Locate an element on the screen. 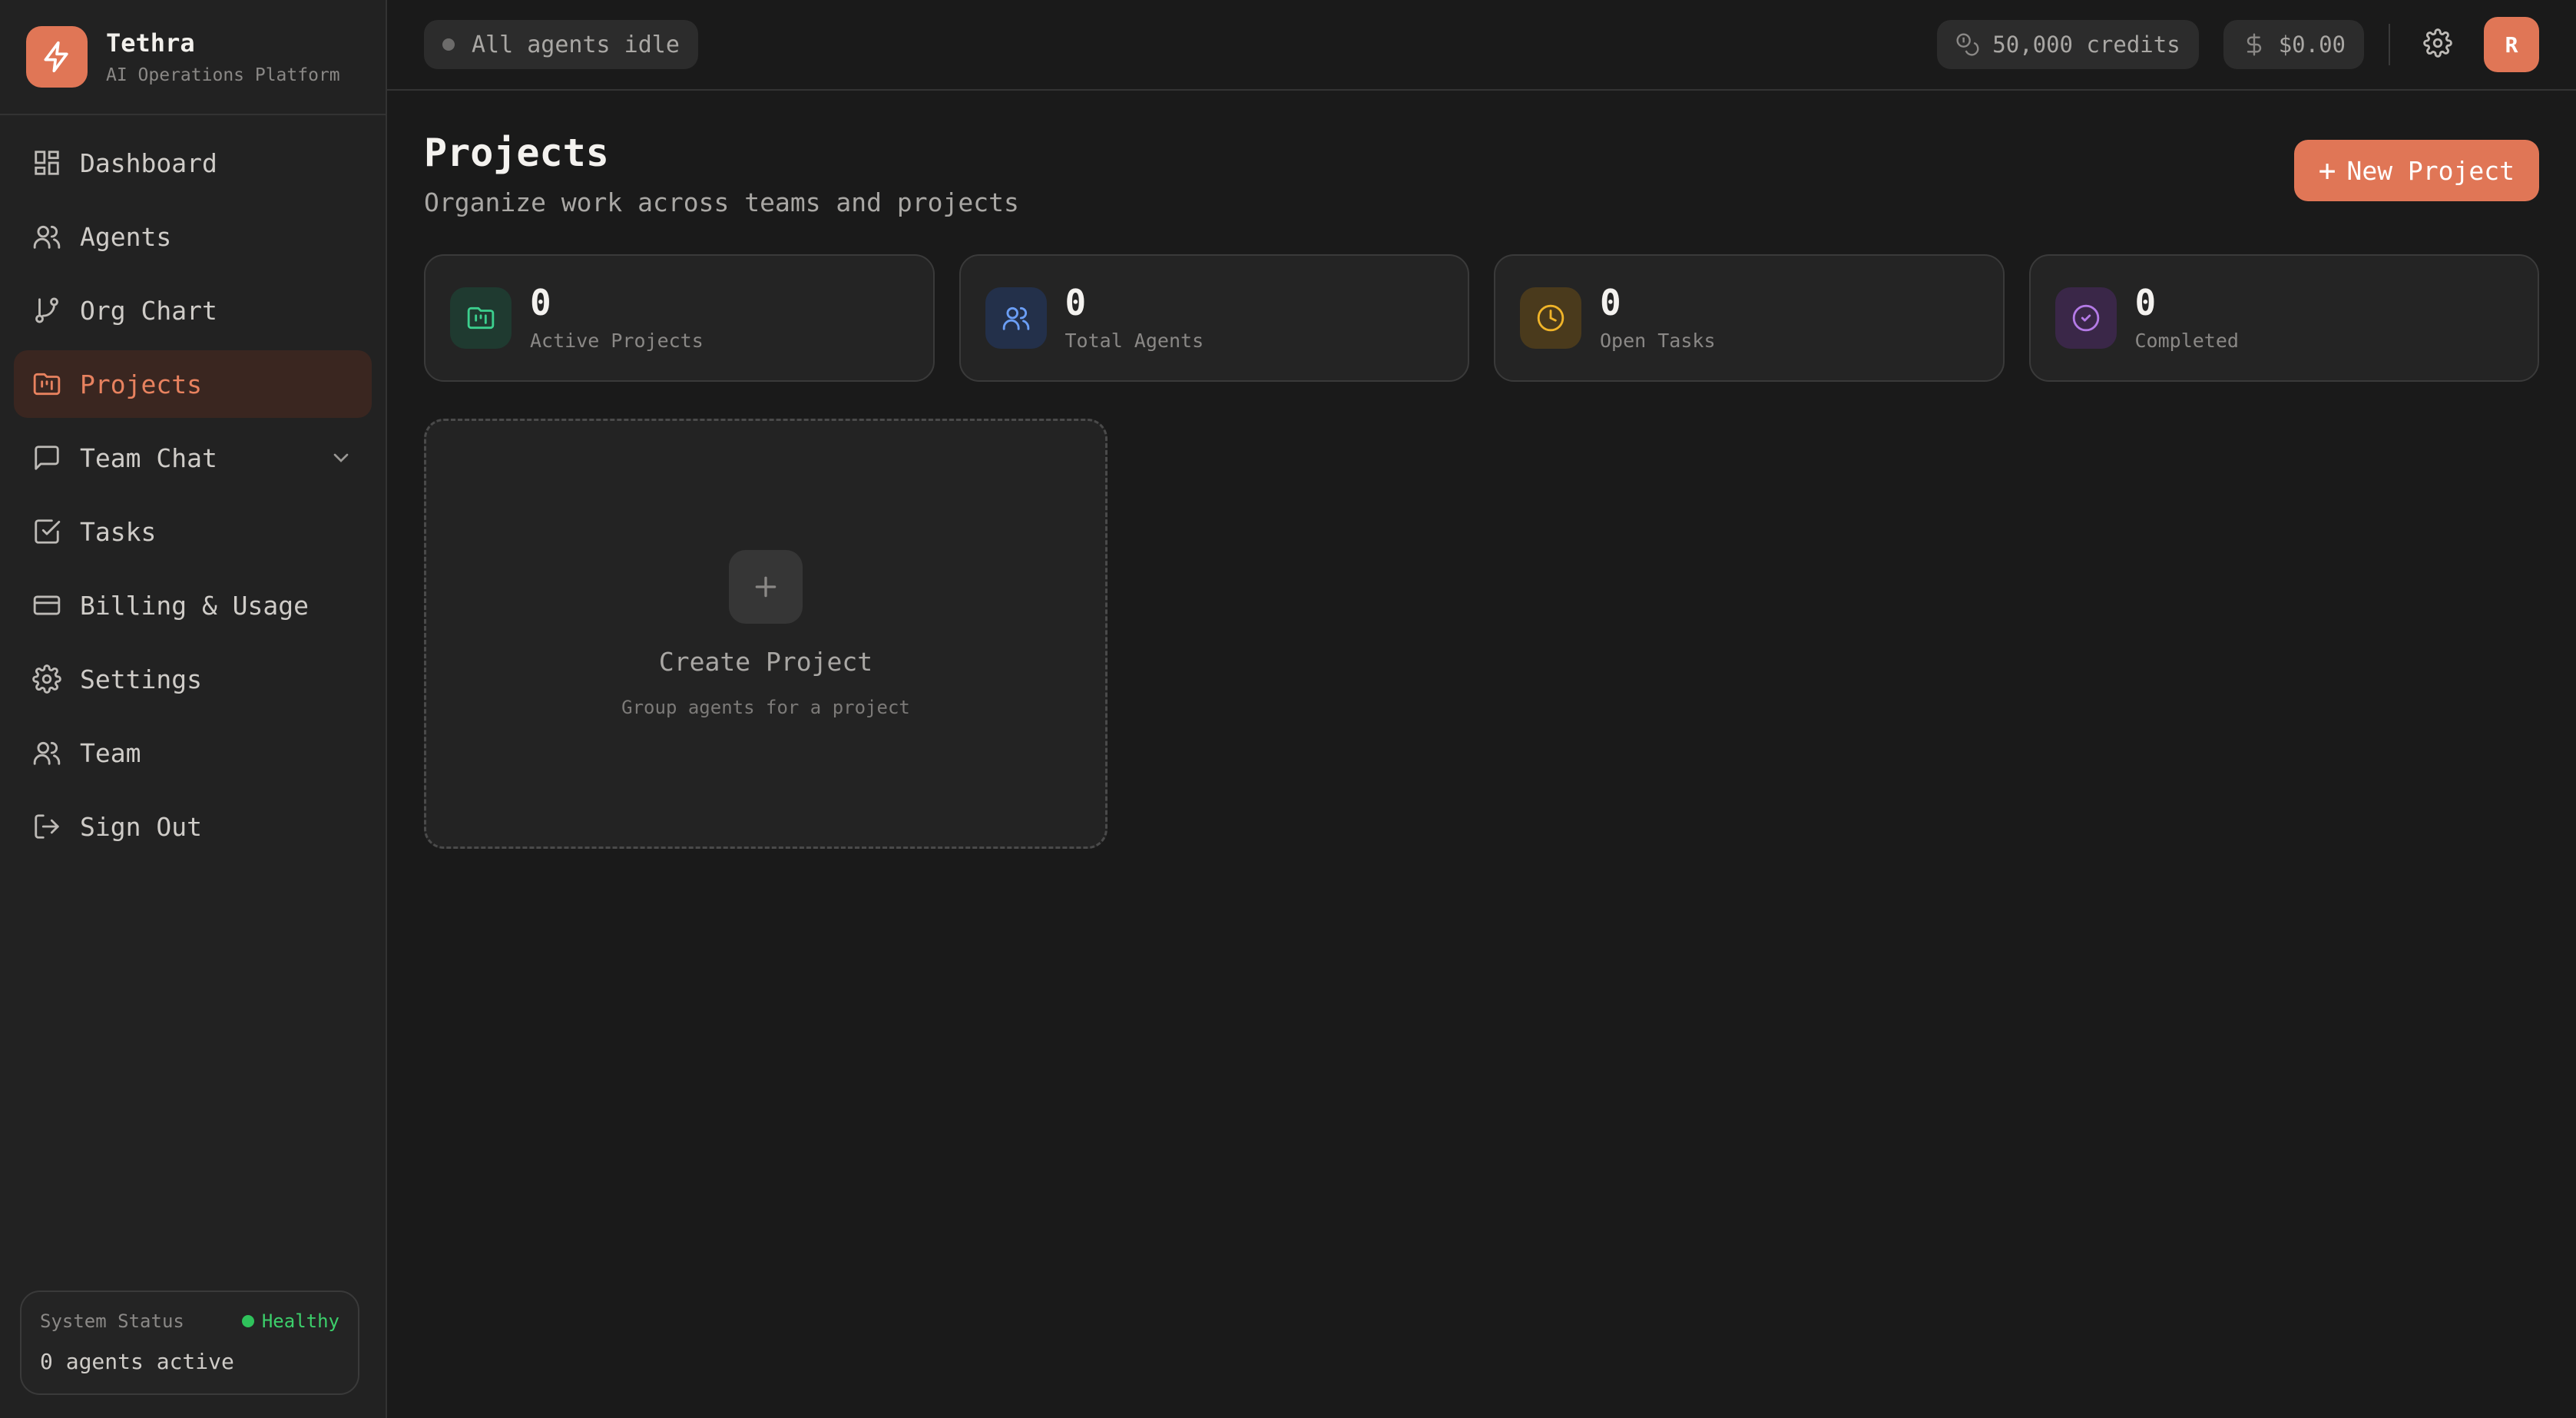 The height and width of the screenshot is (1418, 2576). sidebar-item-agents: Agents is located at coordinates (193, 236).